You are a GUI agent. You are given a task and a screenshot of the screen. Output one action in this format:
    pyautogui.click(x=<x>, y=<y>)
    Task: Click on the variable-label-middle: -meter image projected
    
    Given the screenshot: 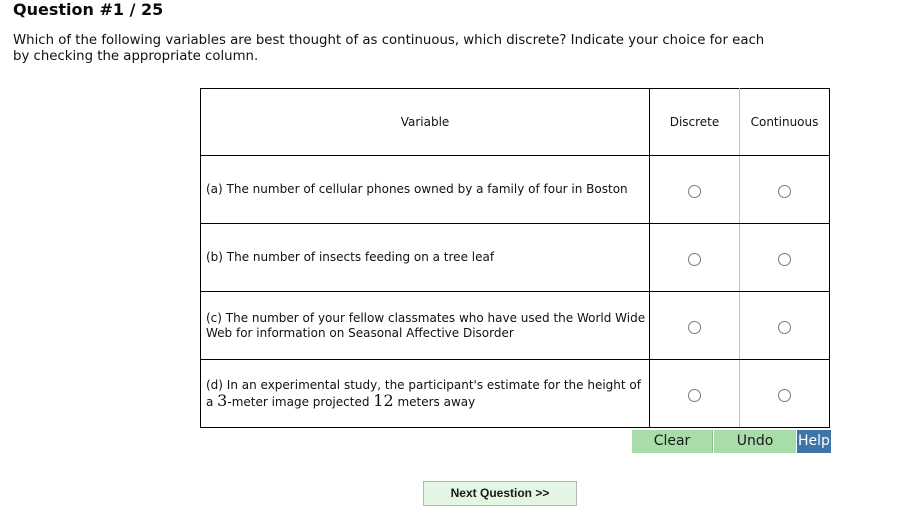 What is the action you would take?
    pyautogui.click(x=300, y=401)
    